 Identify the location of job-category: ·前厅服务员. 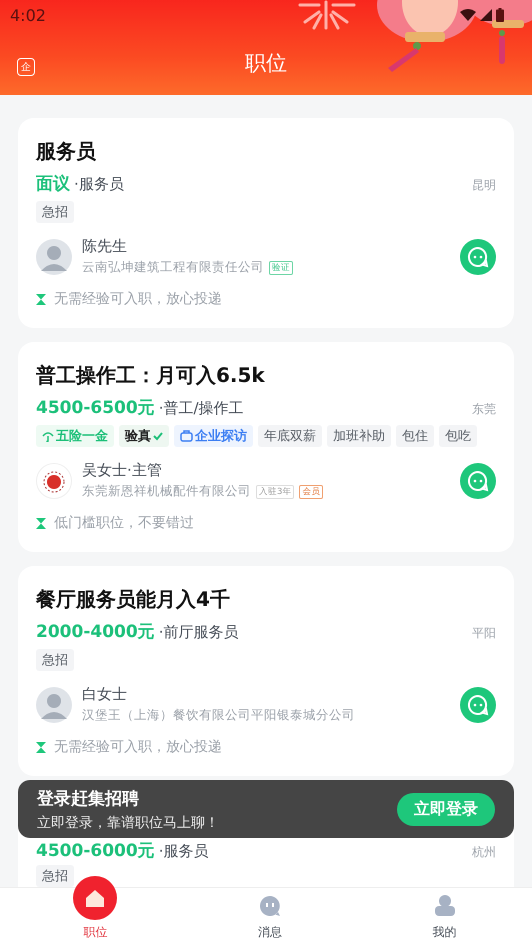
(198, 632).